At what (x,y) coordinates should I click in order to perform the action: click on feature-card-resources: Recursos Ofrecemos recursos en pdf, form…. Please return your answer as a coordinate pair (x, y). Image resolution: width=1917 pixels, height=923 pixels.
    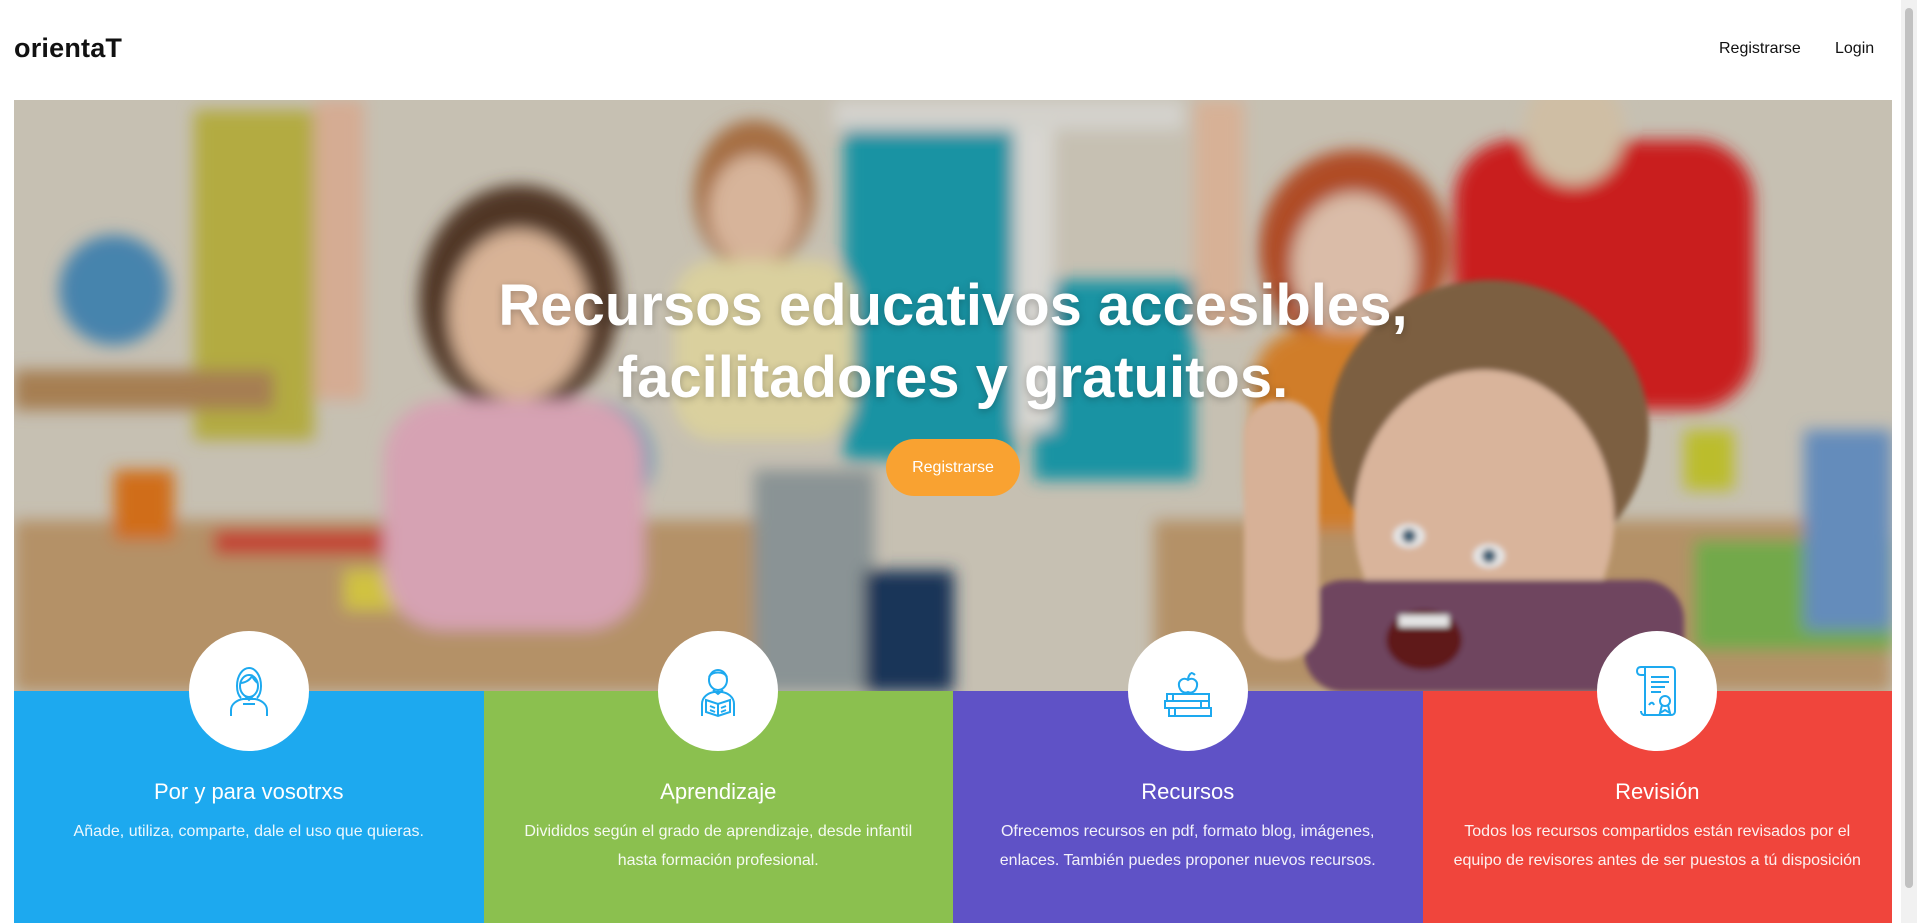
    Looking at the image, I should click on (1188, 777).